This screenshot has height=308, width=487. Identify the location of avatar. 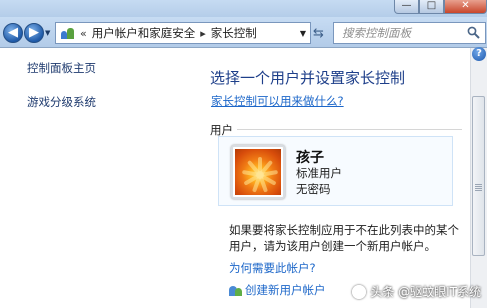
(258, 172).